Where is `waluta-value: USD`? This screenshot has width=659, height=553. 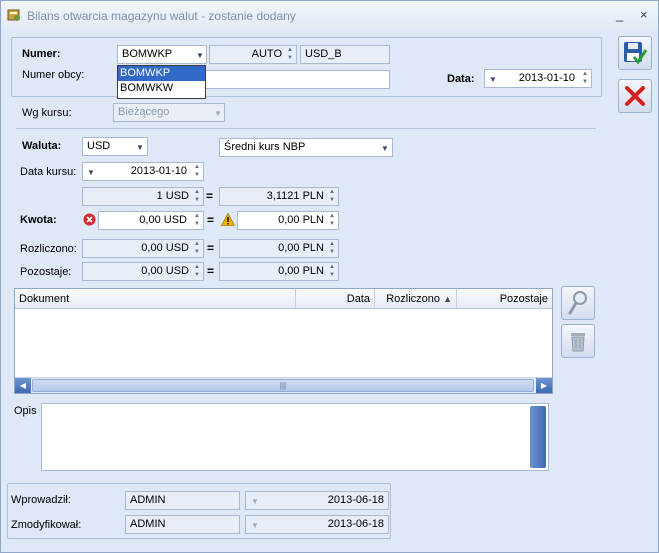
waluta-value: USD is located at coordinates (99, 146).